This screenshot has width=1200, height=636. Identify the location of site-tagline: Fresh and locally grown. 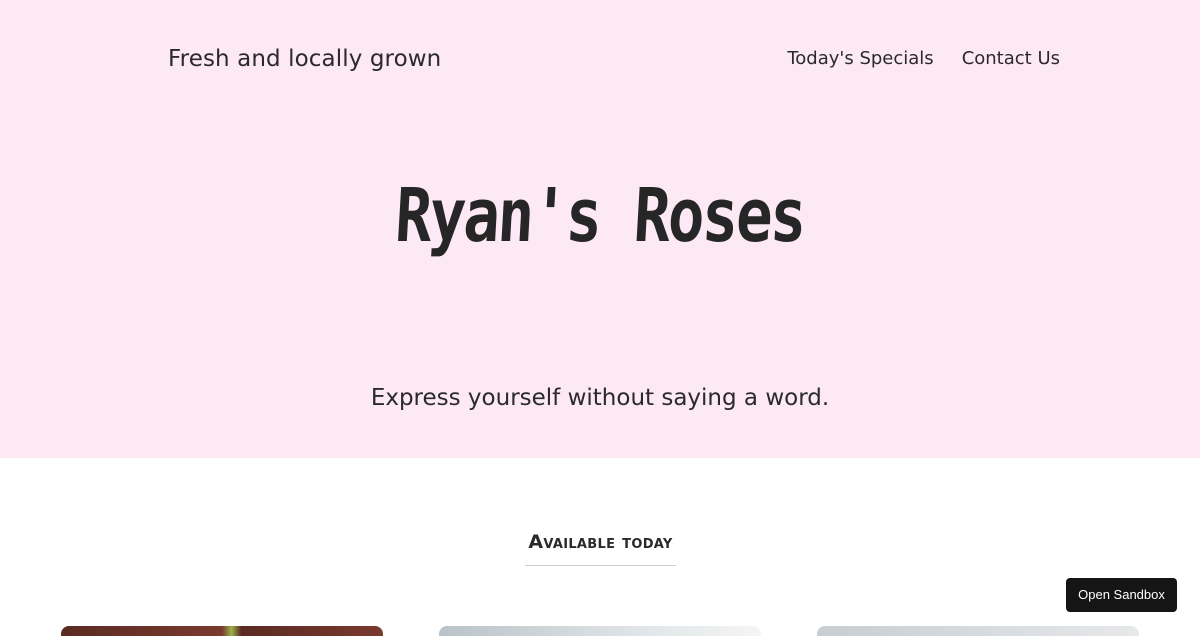
(305, 59).